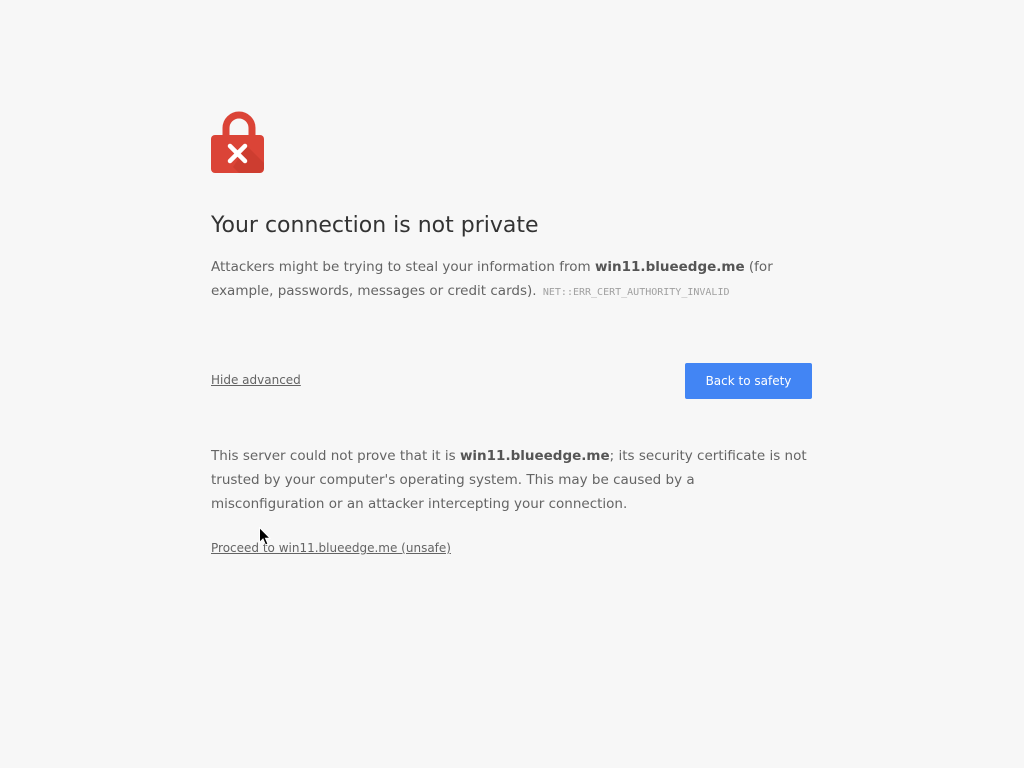  I want to click on back-to-safety-button: Back to safety, so click(748, 381).